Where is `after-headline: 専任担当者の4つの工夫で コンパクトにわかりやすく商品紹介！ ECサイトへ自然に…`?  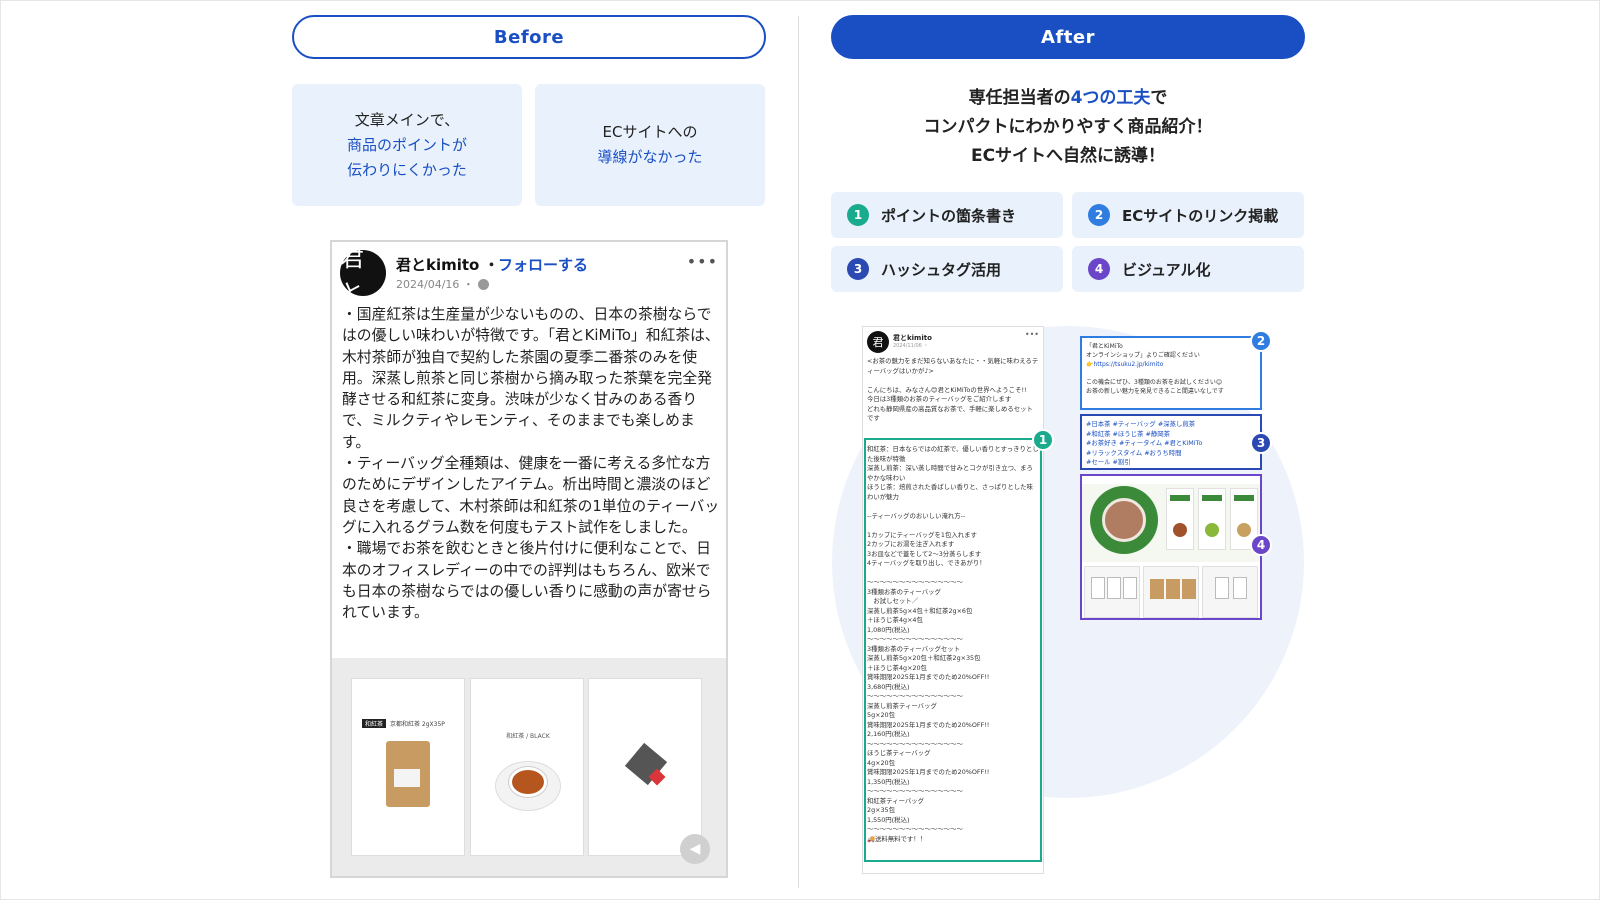 after-headline: 専任担当者の4つの工夫で コンパクトにわかりやすく商品紹介！ ECサイトへ自然に… is located at coordinates (1068, 127).